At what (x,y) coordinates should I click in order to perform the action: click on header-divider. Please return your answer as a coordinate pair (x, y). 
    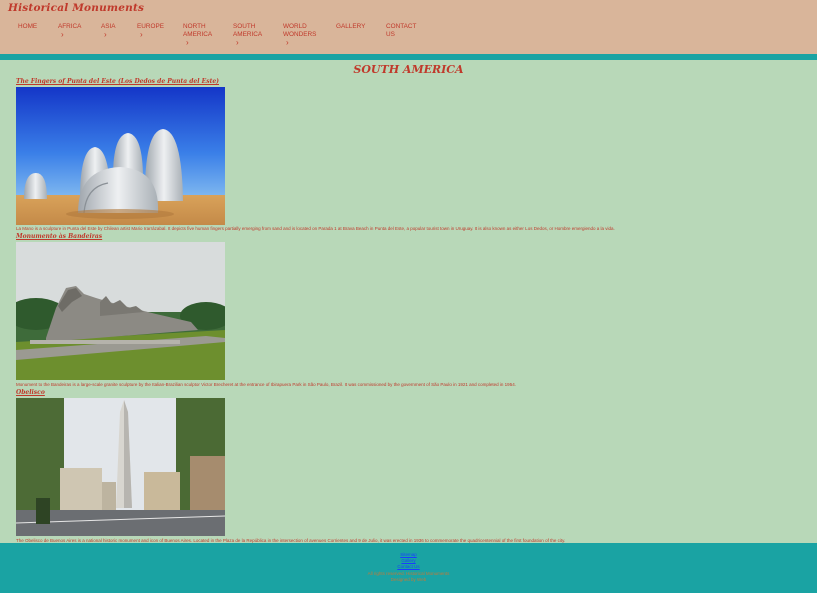
    Looking at the image, I should click on (408, 57).